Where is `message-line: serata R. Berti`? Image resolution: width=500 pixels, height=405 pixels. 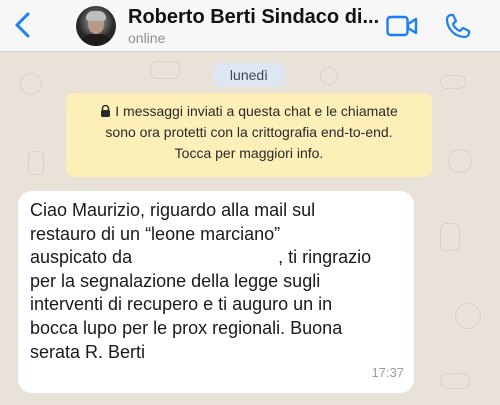 message-line: serata R. Berti is located at coordinates (88, 351).